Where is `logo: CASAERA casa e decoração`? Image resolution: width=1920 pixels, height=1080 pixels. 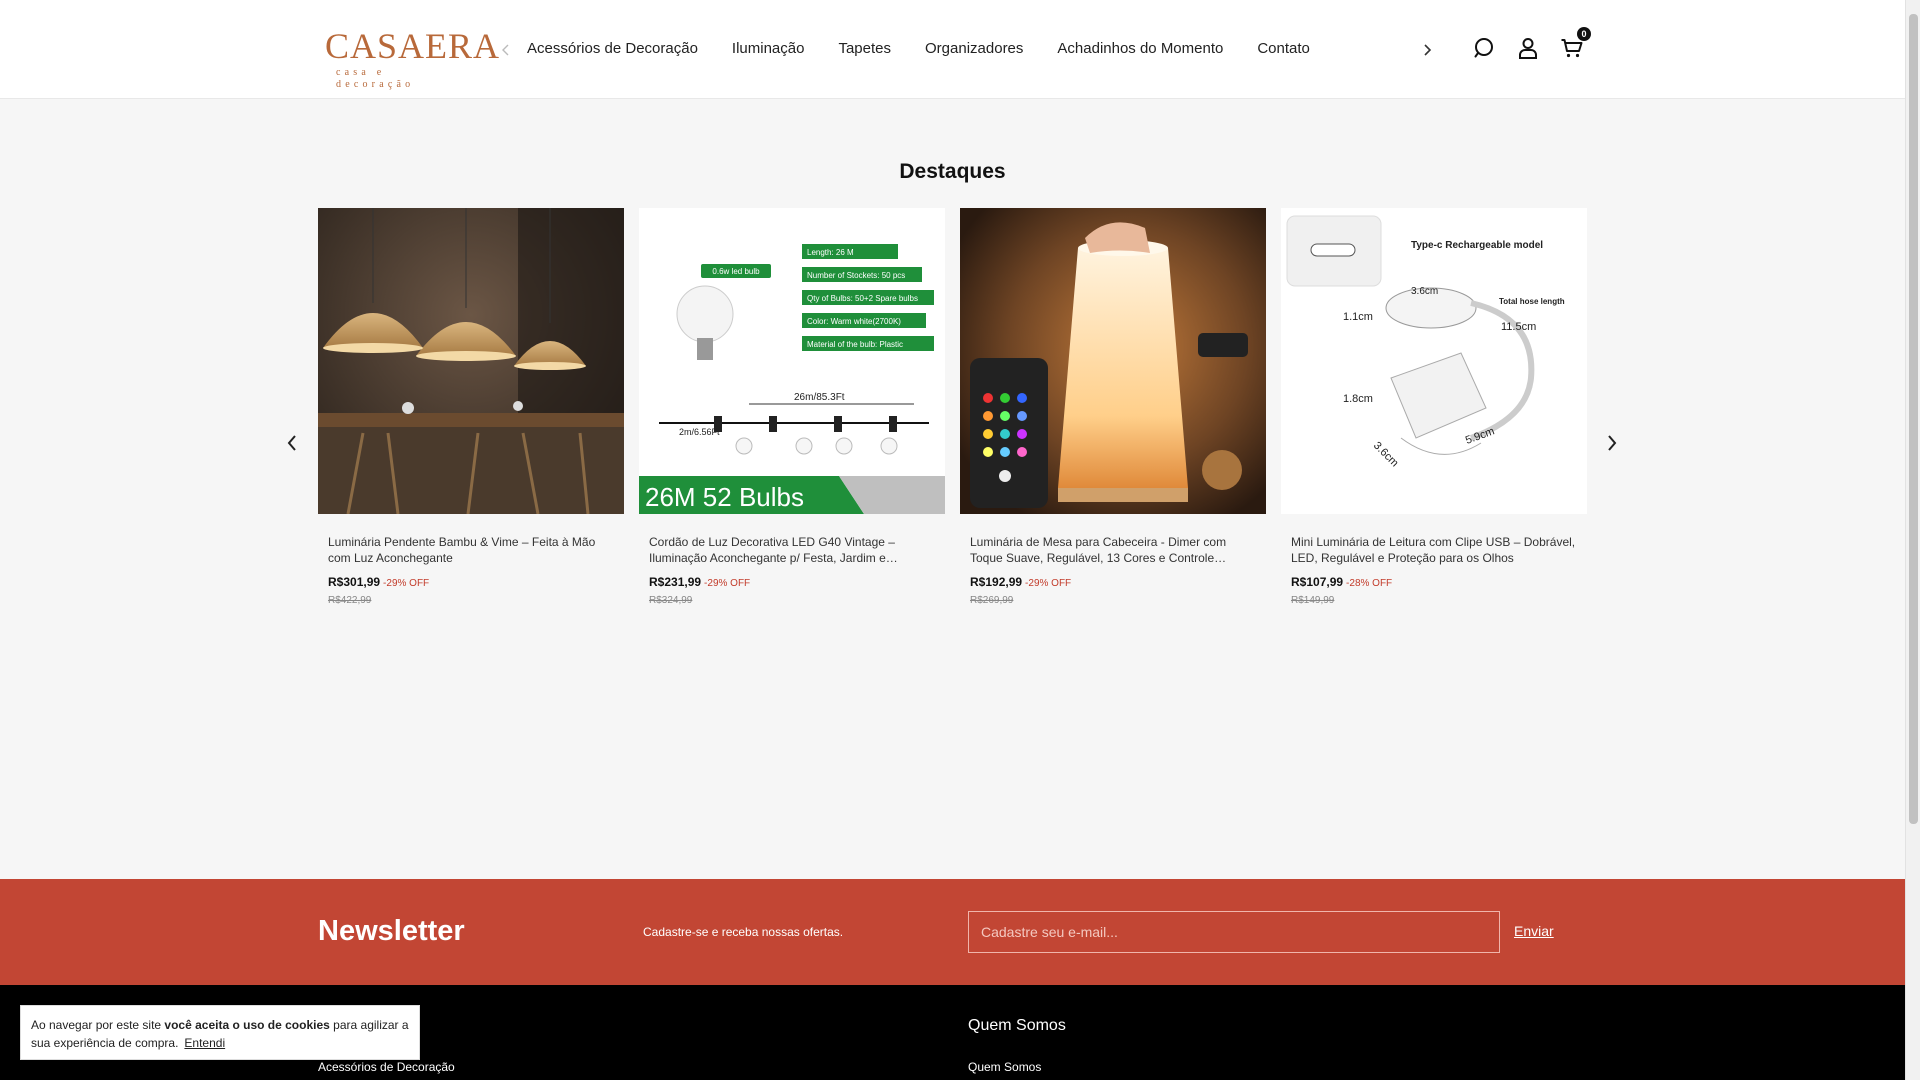 logo: CASAERA casa e decoração is located at coordinates (413, 58).